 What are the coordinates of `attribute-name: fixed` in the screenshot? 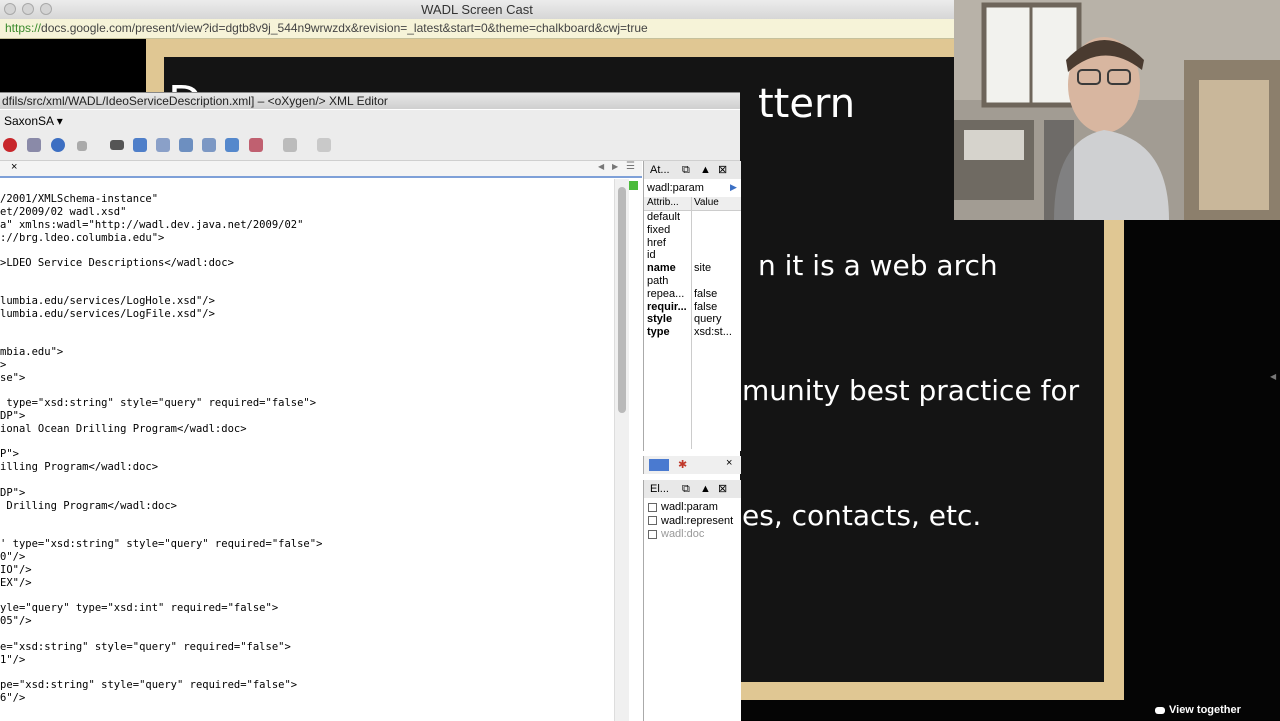 It's located at (659, 229).